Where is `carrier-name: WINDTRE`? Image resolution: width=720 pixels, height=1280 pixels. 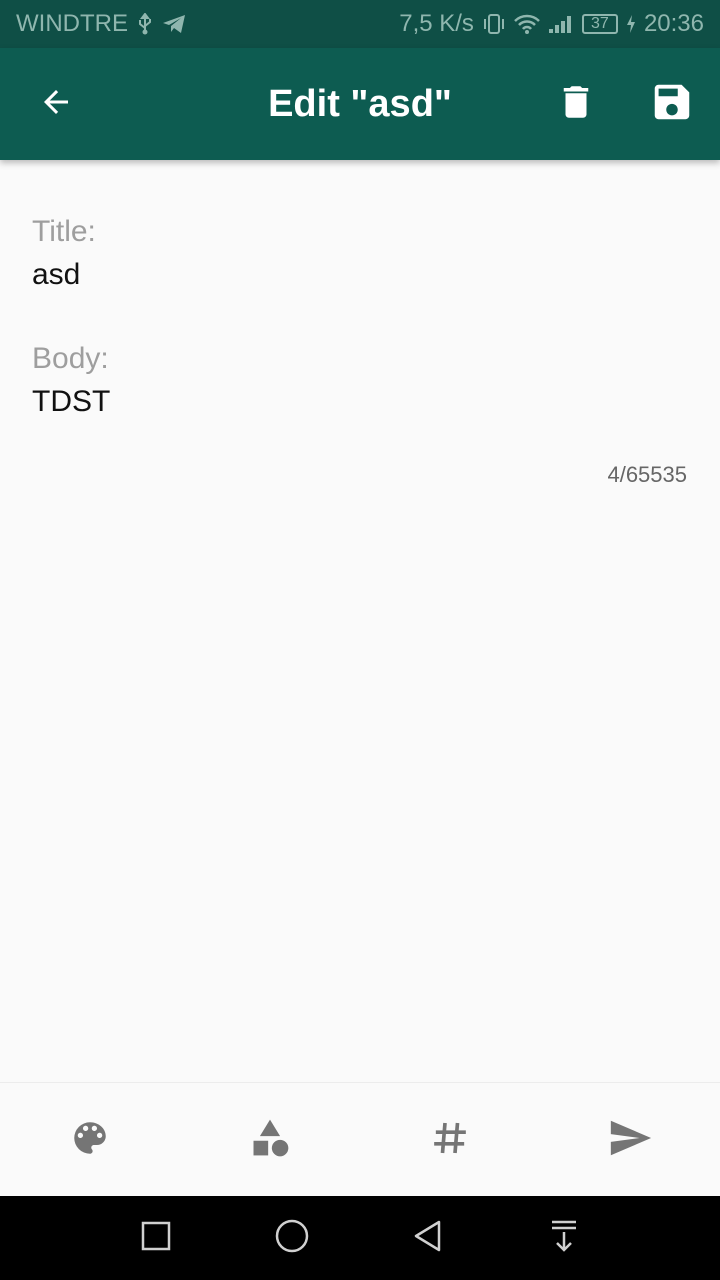
carrier-name: WINDTRE is located at coordinates (72, 23).